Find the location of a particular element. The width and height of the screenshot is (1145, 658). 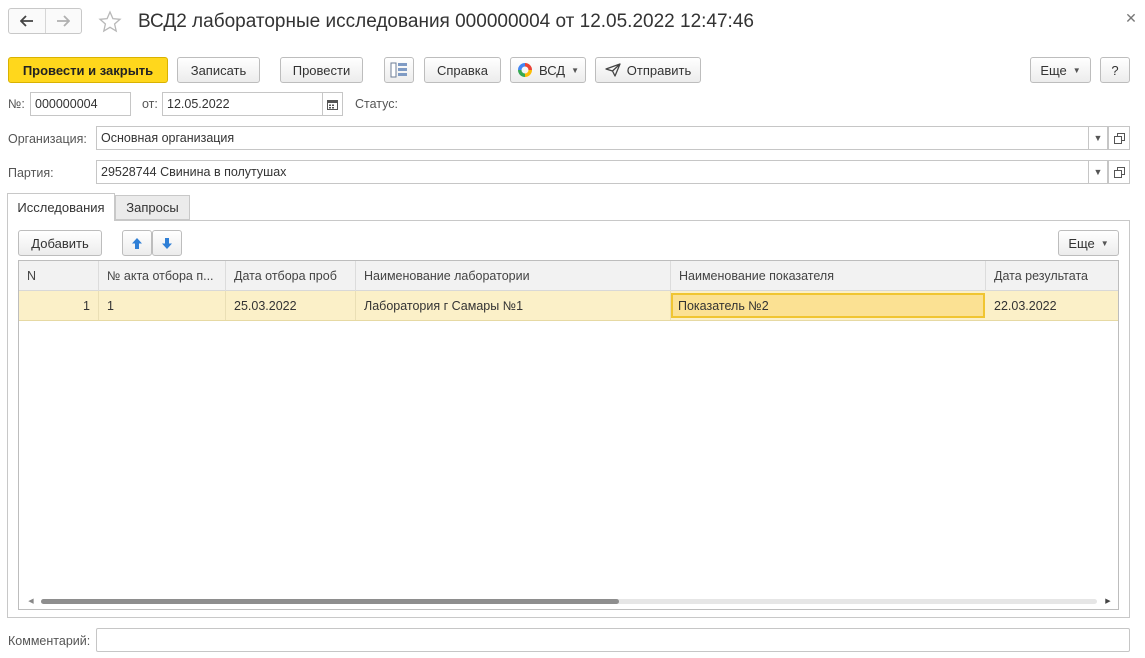

laboratory-name-cell: Лаборатория г Самары №1 is located at coordinates (513, 305).